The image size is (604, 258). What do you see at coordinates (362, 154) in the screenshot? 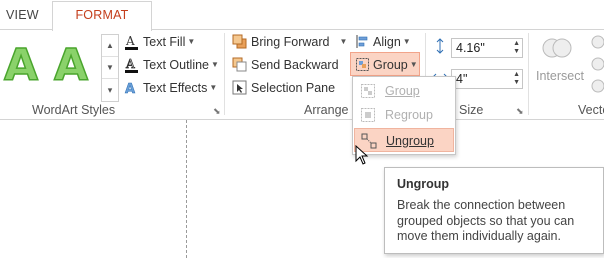
I see `mouse-cursor-icon` at bounding box center [362, 154].